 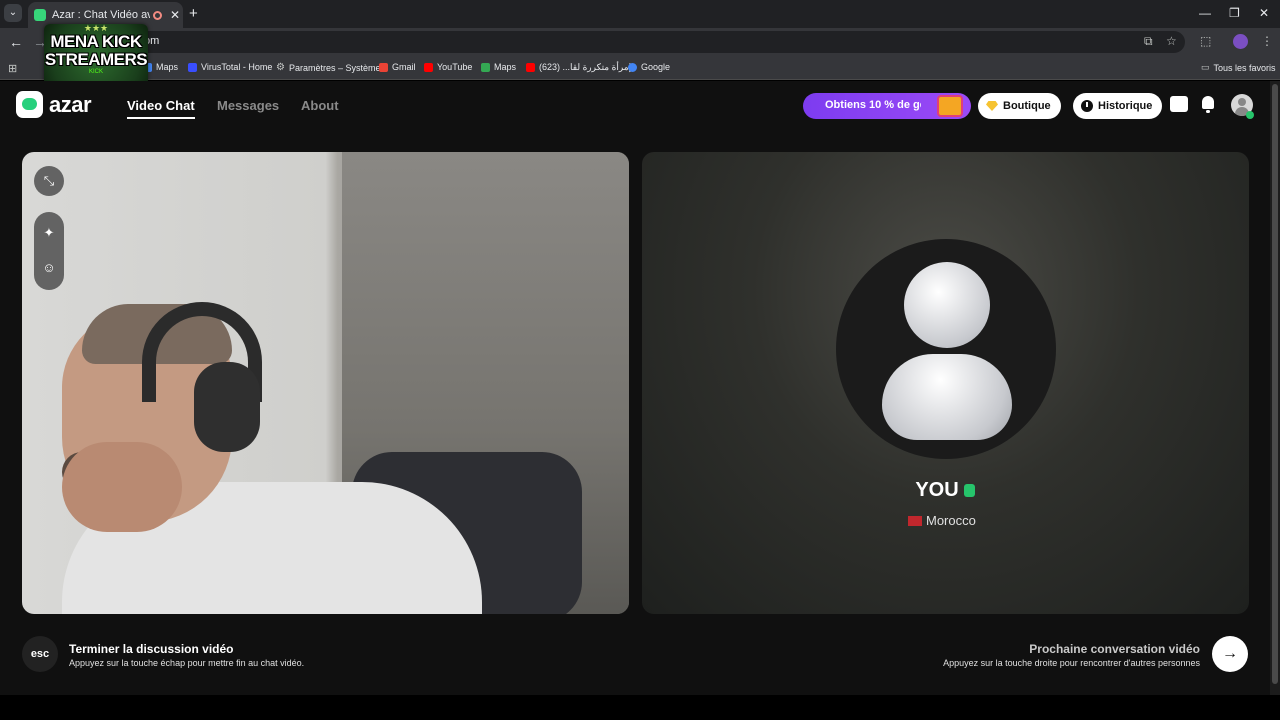 What do you see at coordinates (1205, 67) in the screenshot?
I see `folder-icon: ▭` at bounding box center [1205, 67].